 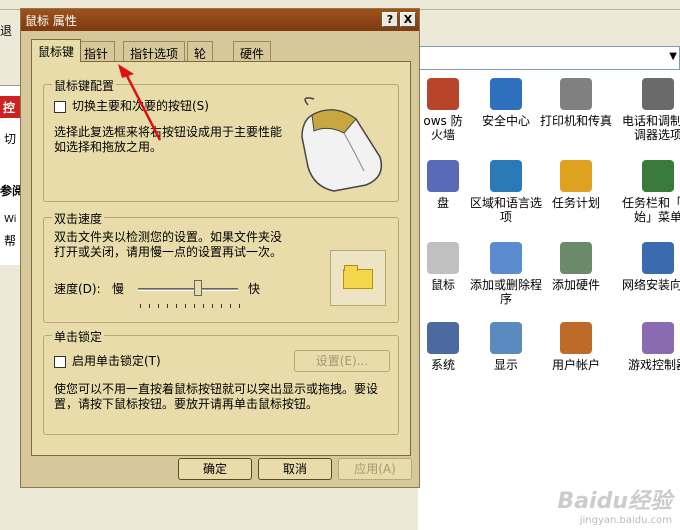 What do you see at coordinates (649, 210) in the screenshot?
I see `control-panel-item-label: 任务栏和「开始」菜单` at bounding box center [649, 210].